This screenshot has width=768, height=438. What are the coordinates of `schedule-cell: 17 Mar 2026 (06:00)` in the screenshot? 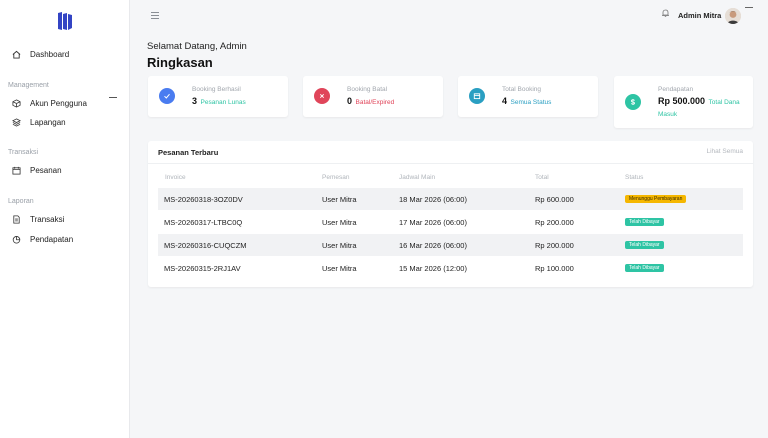 It's located at (433, 222).